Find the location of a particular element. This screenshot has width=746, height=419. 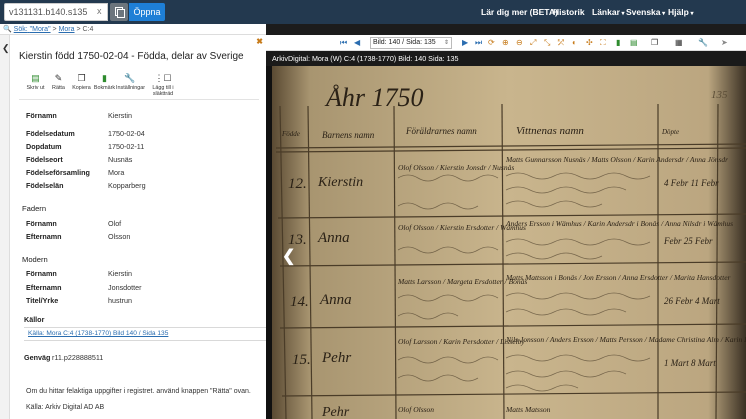

printer-icon: ▤ is located at coordinates (35, 78).